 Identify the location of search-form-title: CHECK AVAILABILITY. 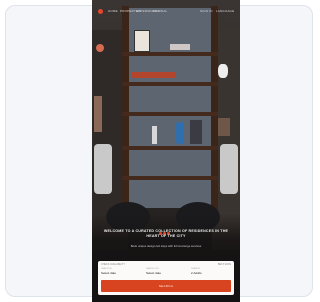
(113, 264).